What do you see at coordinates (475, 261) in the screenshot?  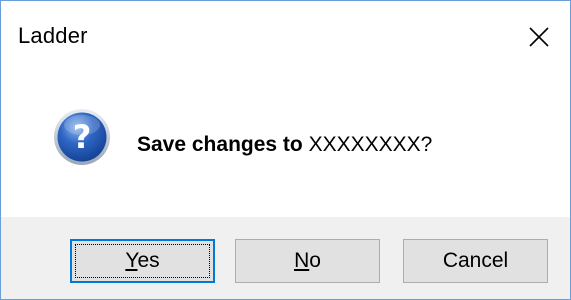 I see `cancel-button: Cancel` at bounding box center [475, 261].